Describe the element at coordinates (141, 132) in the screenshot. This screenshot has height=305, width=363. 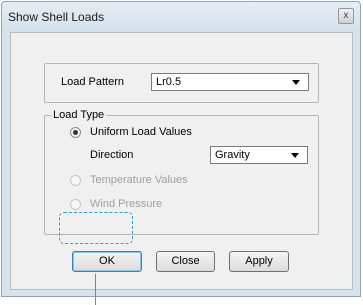
I see `uniform-load-label: Uniform Load Values` at that location.